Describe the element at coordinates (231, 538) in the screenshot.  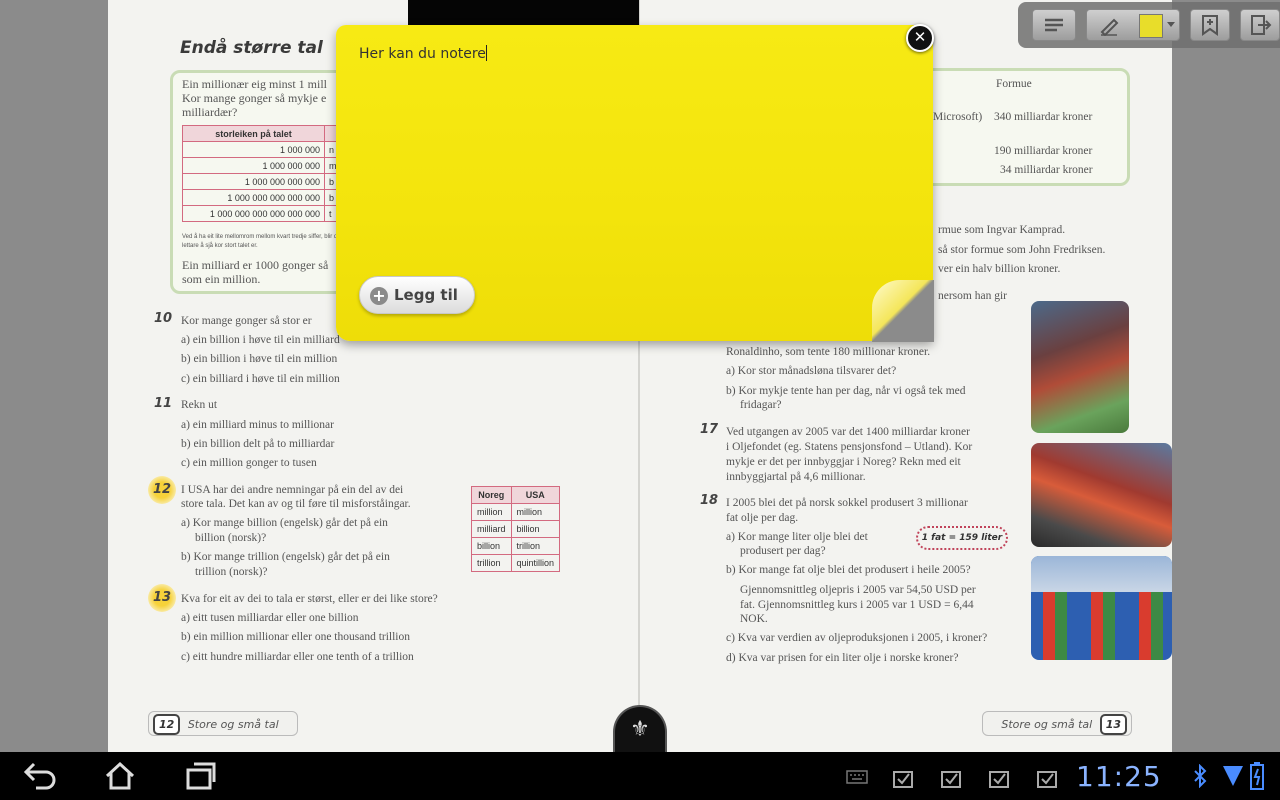
I see `task-line: billion (norsk)?` at that location.